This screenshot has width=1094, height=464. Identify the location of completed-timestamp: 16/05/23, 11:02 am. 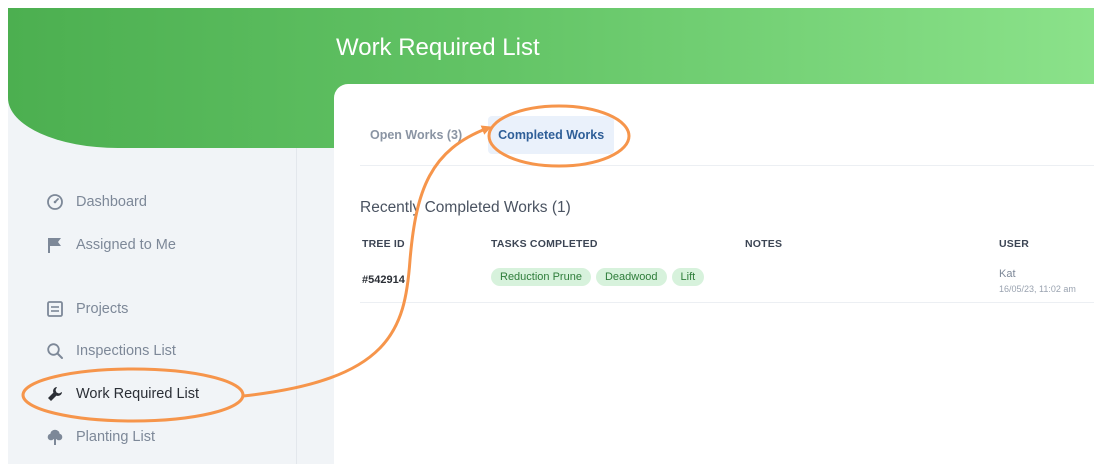
(1037, 289).